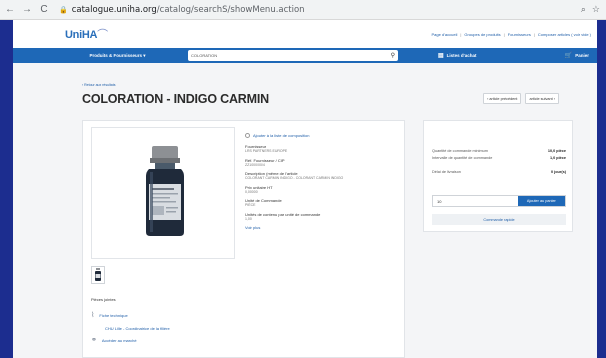 The width and height of the screenshot is (606, 358). I want to click on field-supplier-ref: Réf. Fournisseur / CIP ZZ1000/00/4, so click(265, 162).